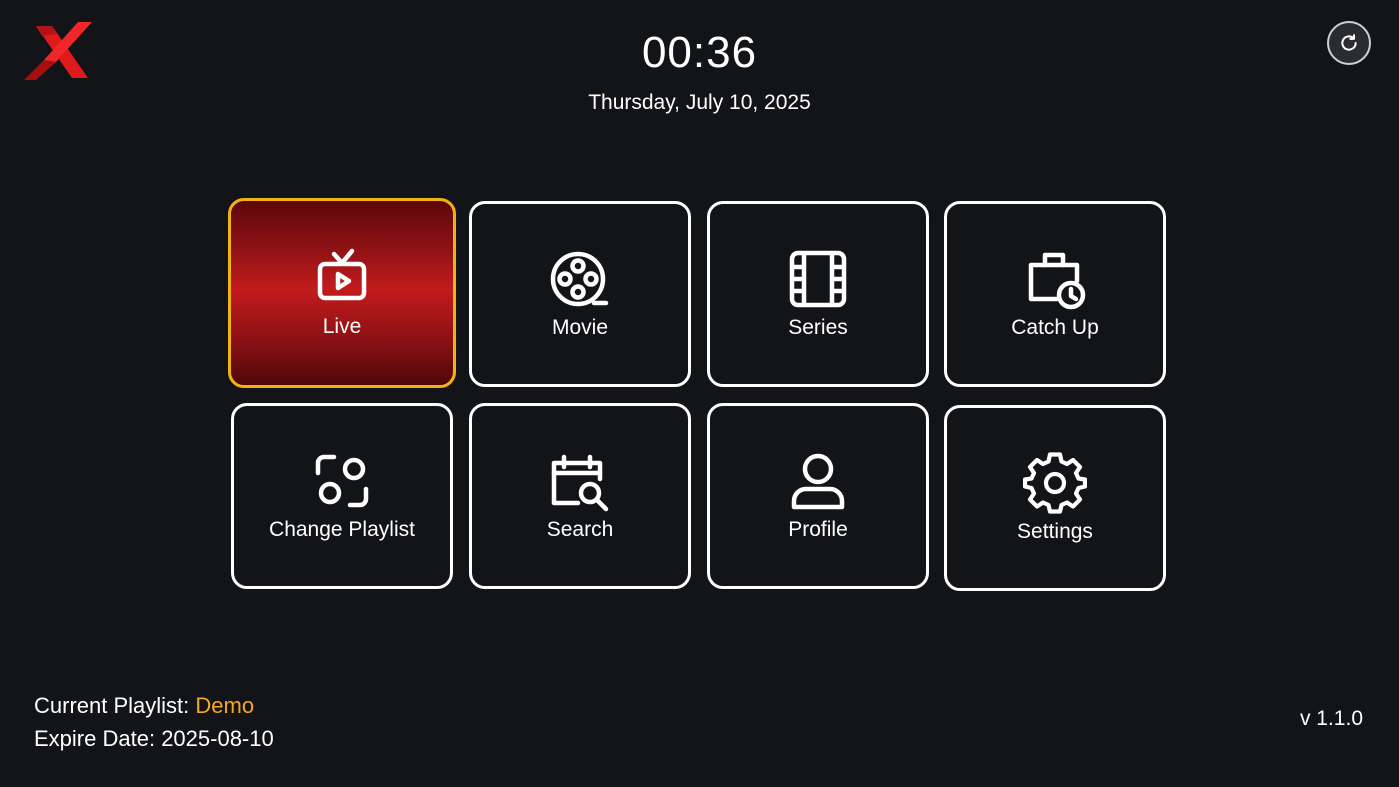  Describe the element at coordinates (1055, 483) in the screenshot. I see `gear-icon` at that location.